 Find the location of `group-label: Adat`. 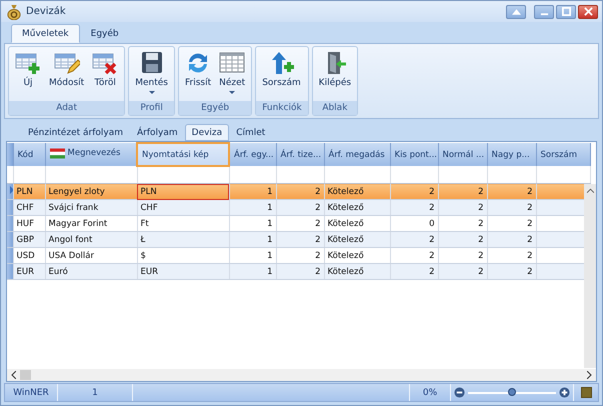

group-label: Adat is located at coordinates (66, 108).